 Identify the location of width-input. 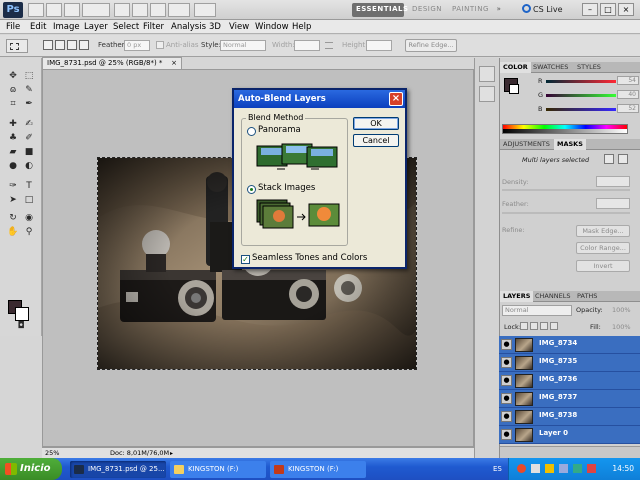
(307, 45).